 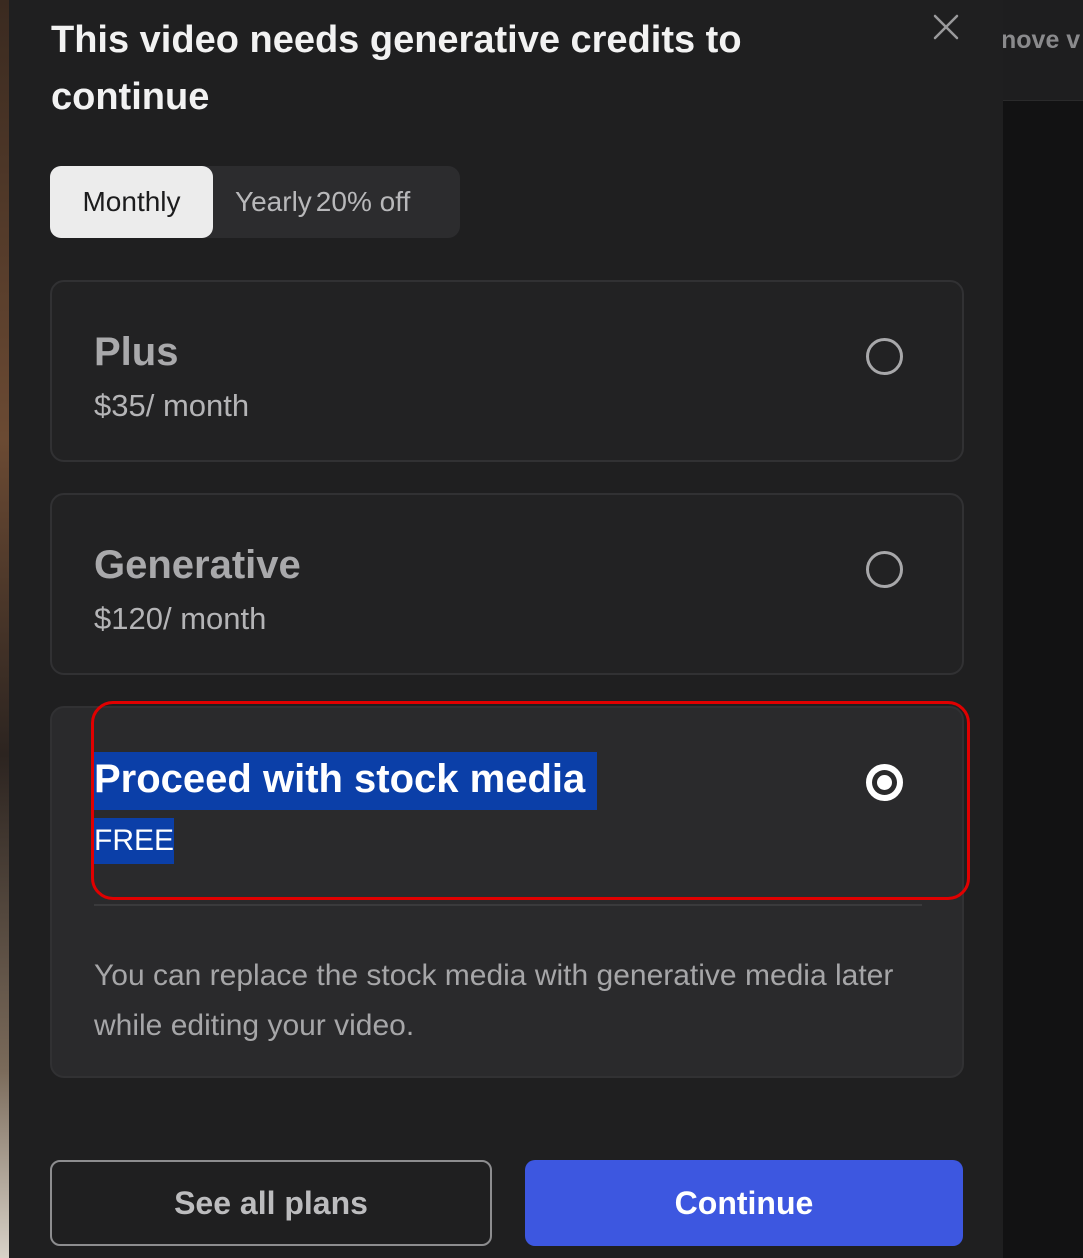 I want to click on plan-radio-stock-media, so click(x=884, y=782).